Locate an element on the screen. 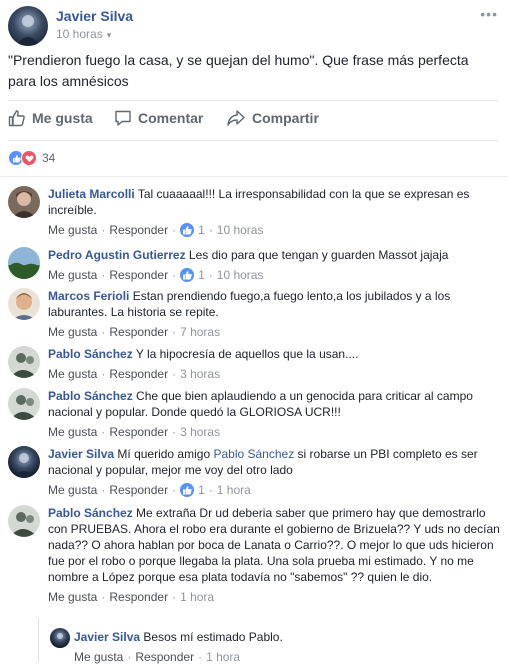 This screenshot has height=666, width=508. thumbs-up-icon is located at coordinates (16, 118).